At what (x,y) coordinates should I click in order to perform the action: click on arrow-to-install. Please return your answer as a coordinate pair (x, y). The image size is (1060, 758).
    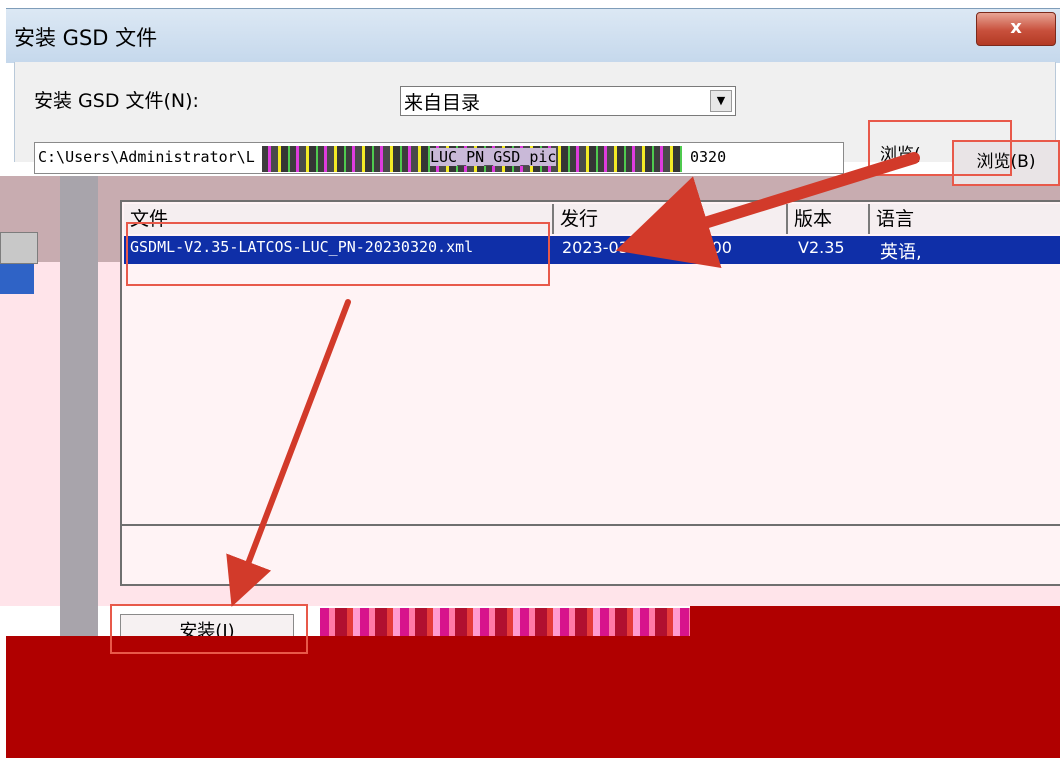
    Looking at the image, I should click on (288, 453).